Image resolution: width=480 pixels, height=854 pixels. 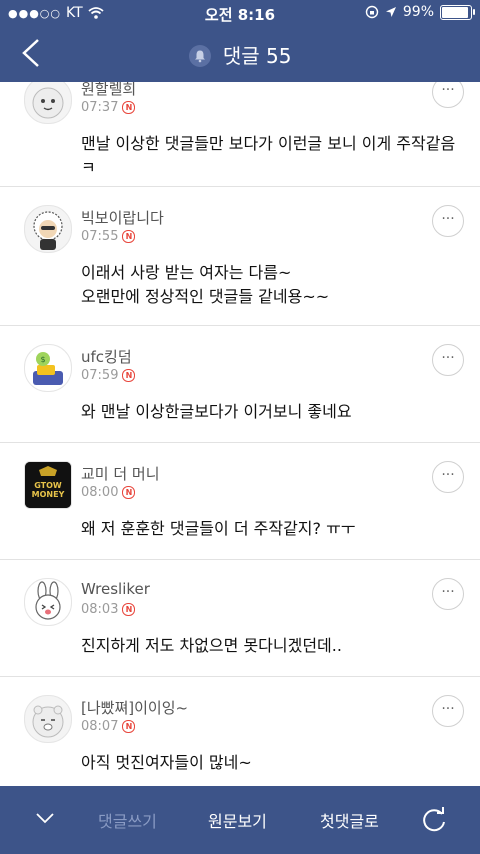 I want to click on first-comment-button: 첫댓글로, so click(x=349, y=820).